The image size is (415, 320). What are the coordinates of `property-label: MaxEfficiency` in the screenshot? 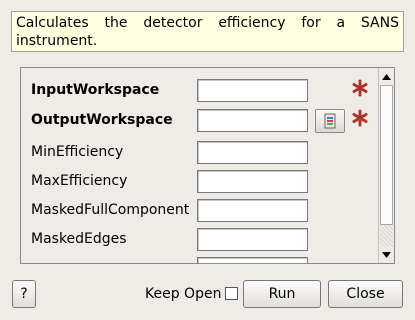 It's located at (79, 181).